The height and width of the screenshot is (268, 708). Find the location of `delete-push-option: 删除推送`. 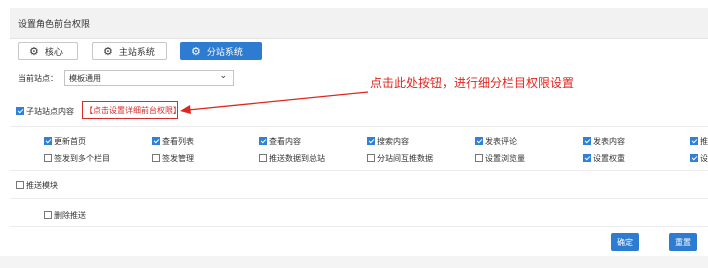

delete-push-option: 删除推送 is located at coordinates (65, 215).